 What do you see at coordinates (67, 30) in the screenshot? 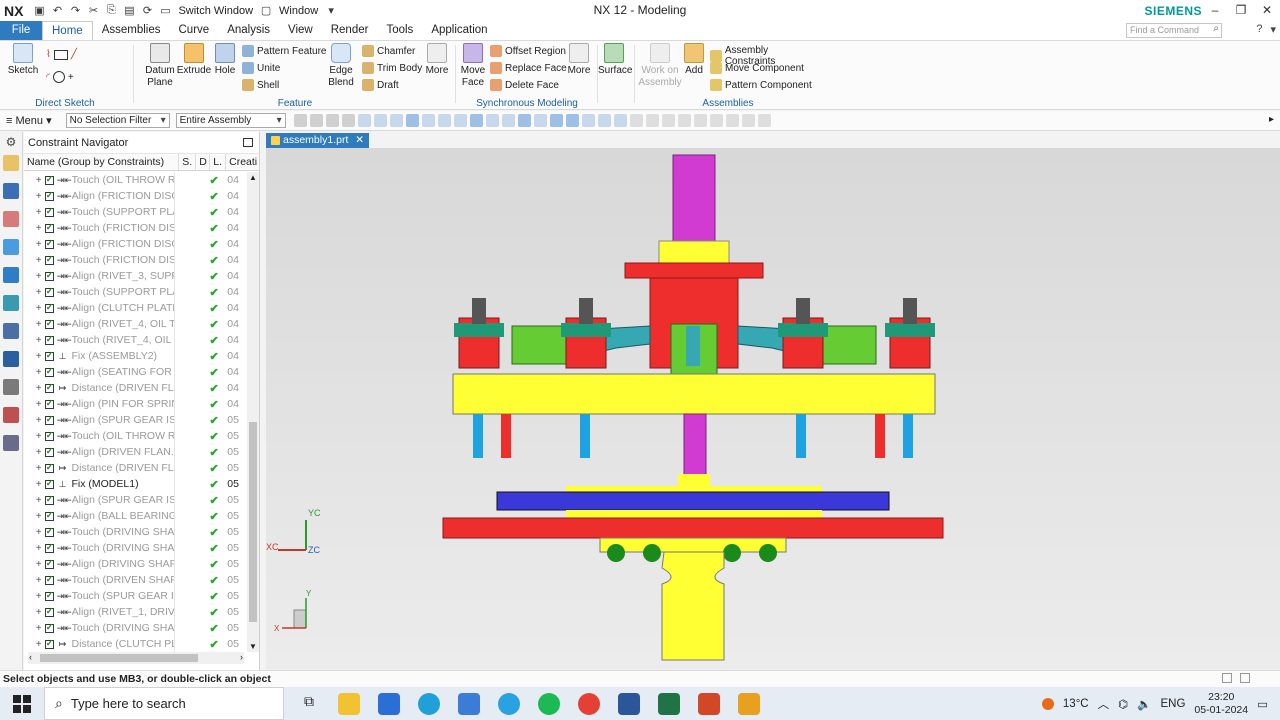
I see `tab-home: Home` at bounding box center [67, 30].